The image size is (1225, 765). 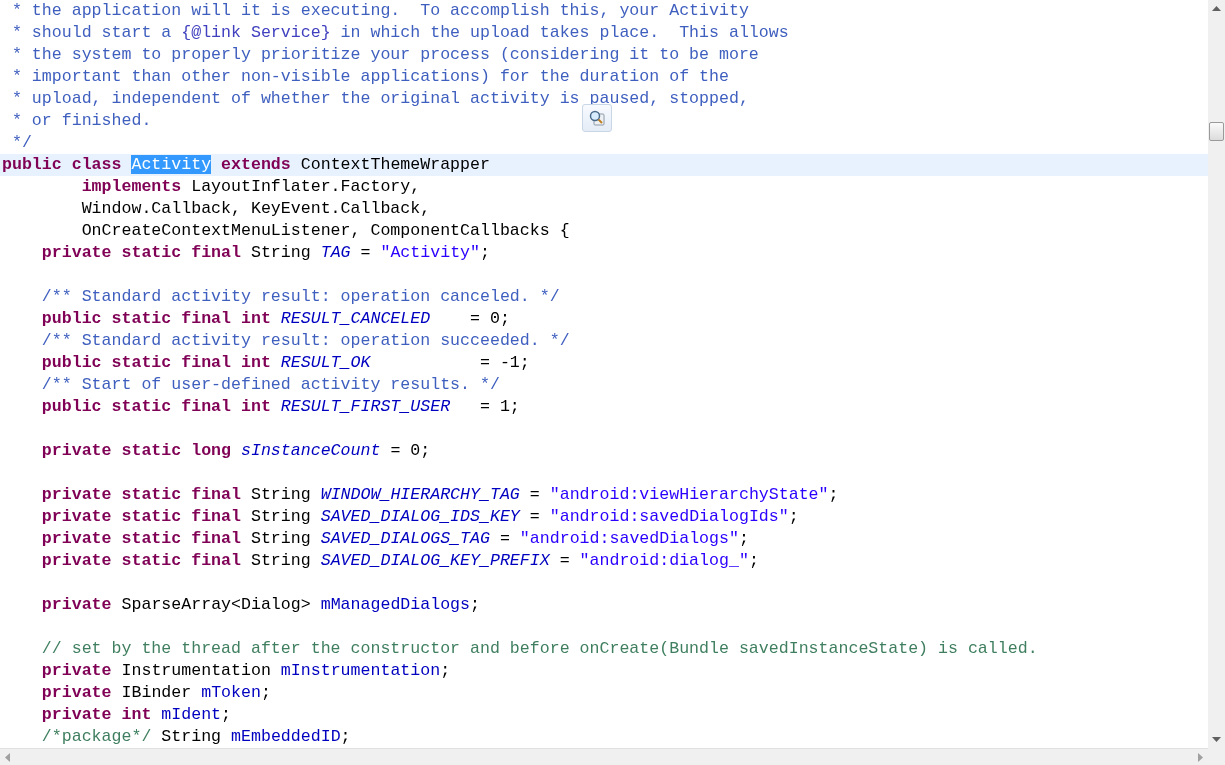 I want to click on scrollbar-thumb, so click(x=1216, y=131).